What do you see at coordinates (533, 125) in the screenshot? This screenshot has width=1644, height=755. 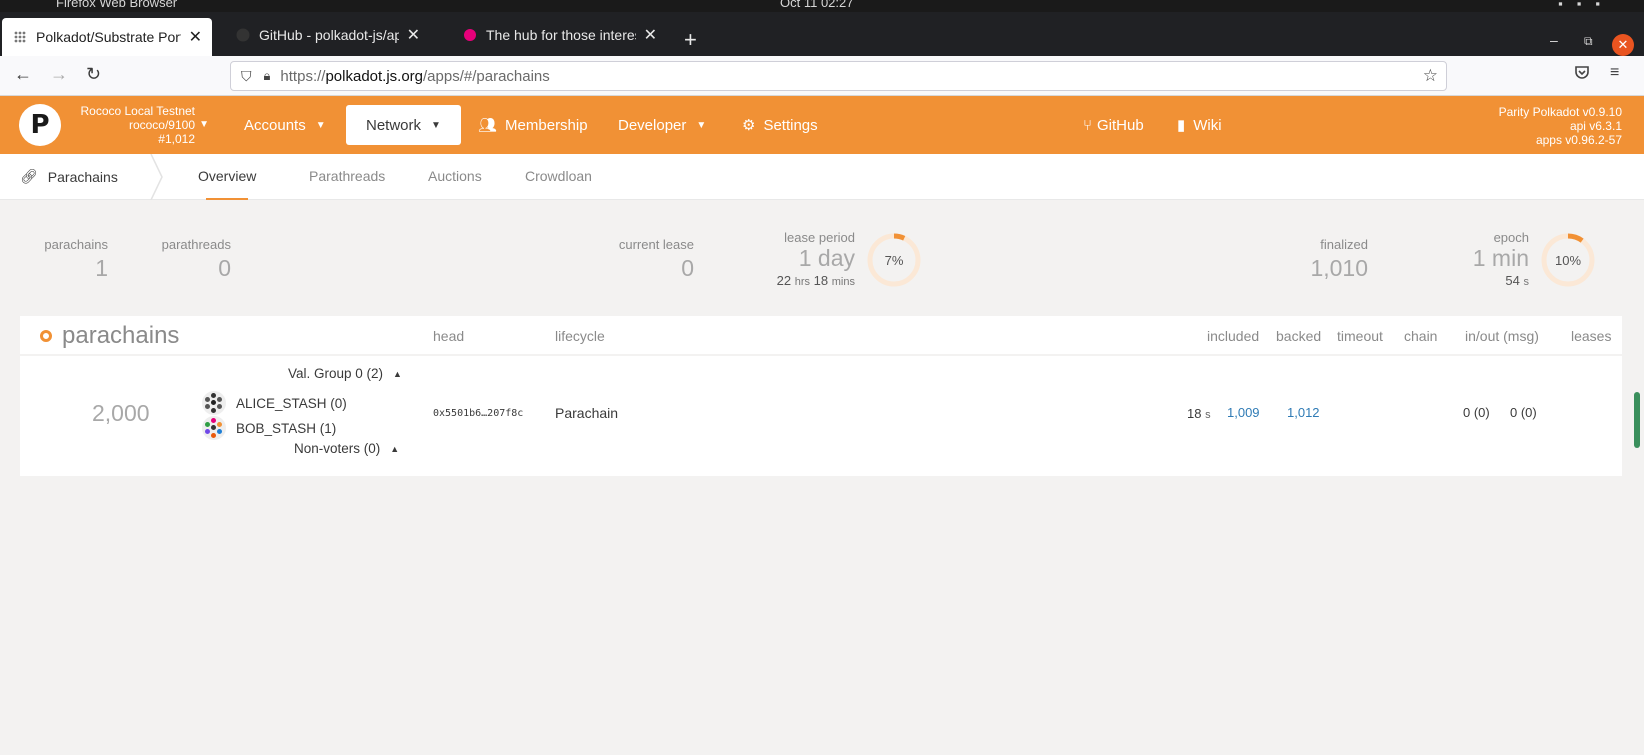 I see `menu-membership: 👥︎ Membership` at bounding box center [533, 125].